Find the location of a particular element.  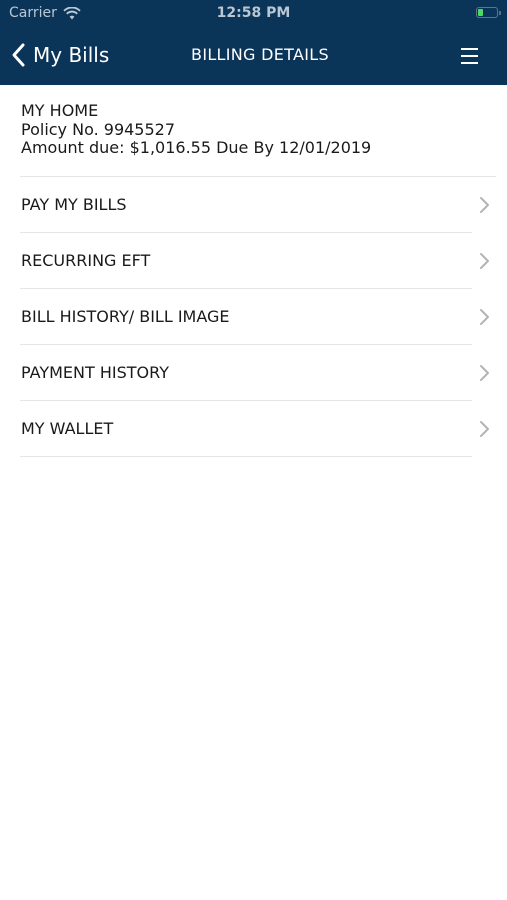

battery-level is located at coordinates (480, 12).